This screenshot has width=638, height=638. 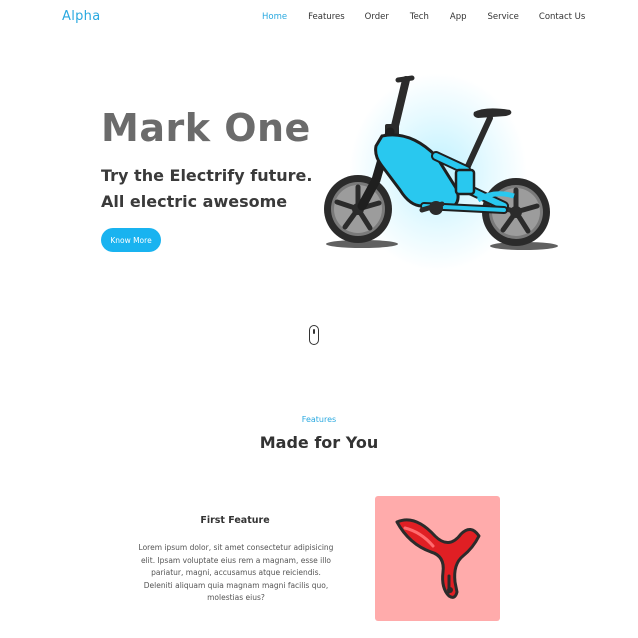 What do you see at coordinates (419, 17) in the screenshot?
I see `nav-item-tech: Tech` at bounding box center [419, 17].